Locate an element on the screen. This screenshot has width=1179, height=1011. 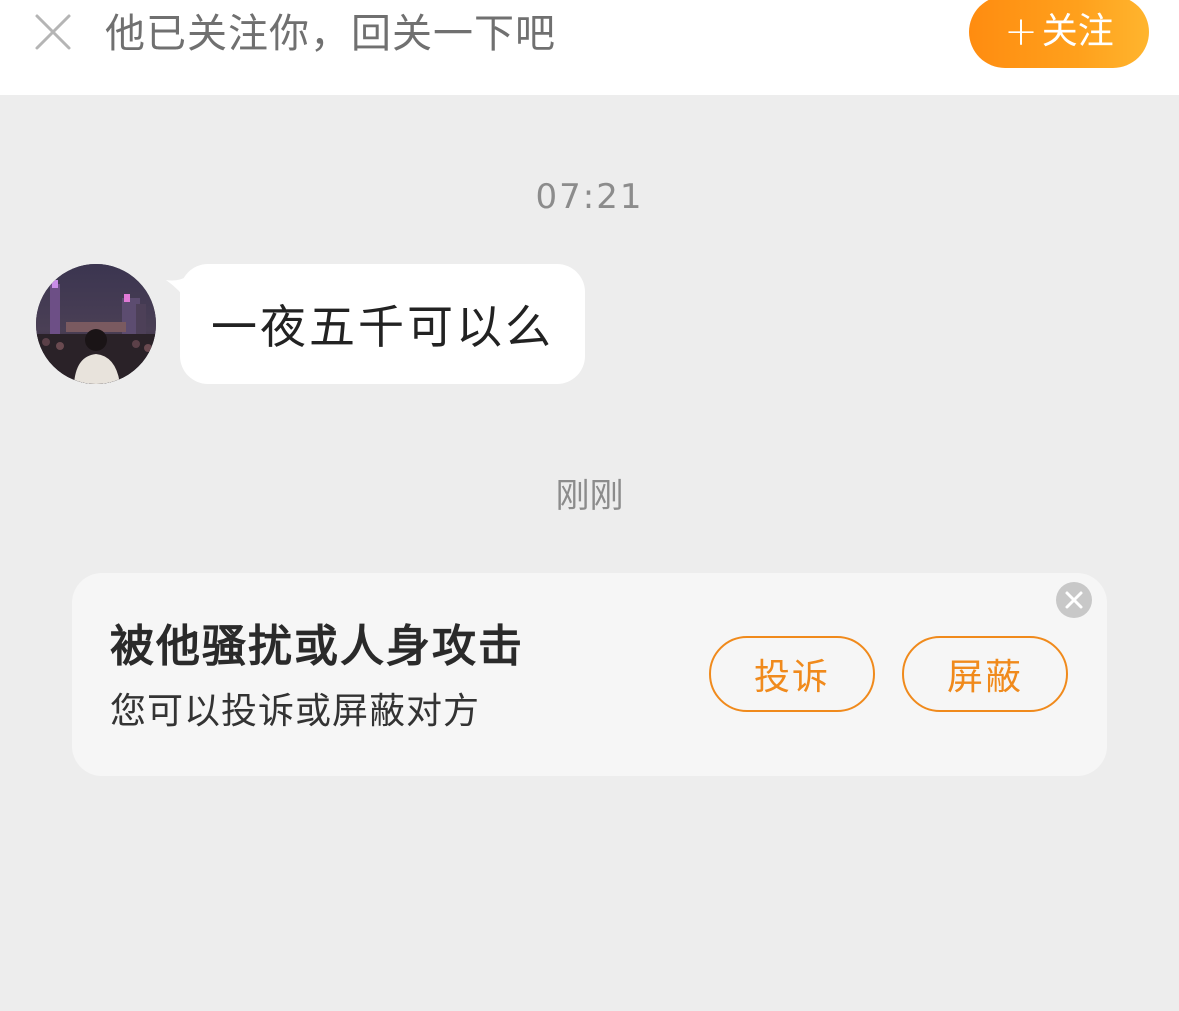
message-timestamp: 07:21 is located at coordinates (589, 197).